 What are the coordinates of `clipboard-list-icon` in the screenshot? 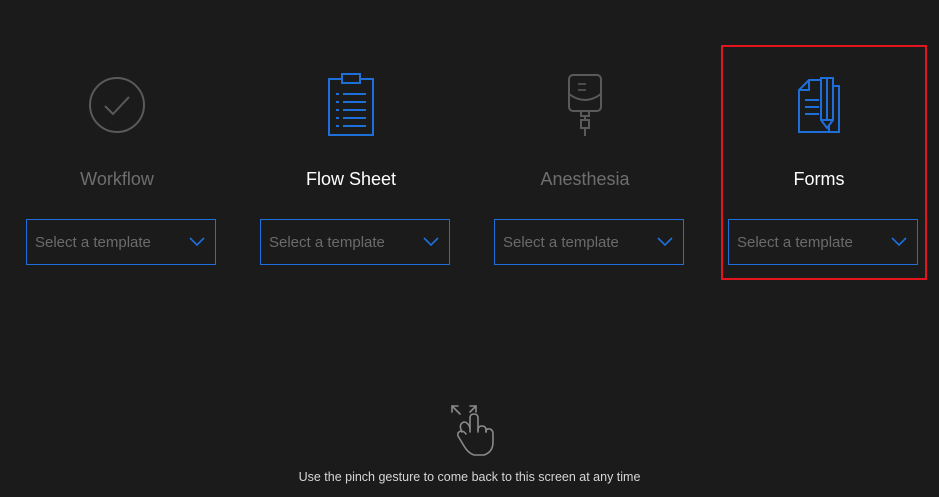 It's located at (351, 105).